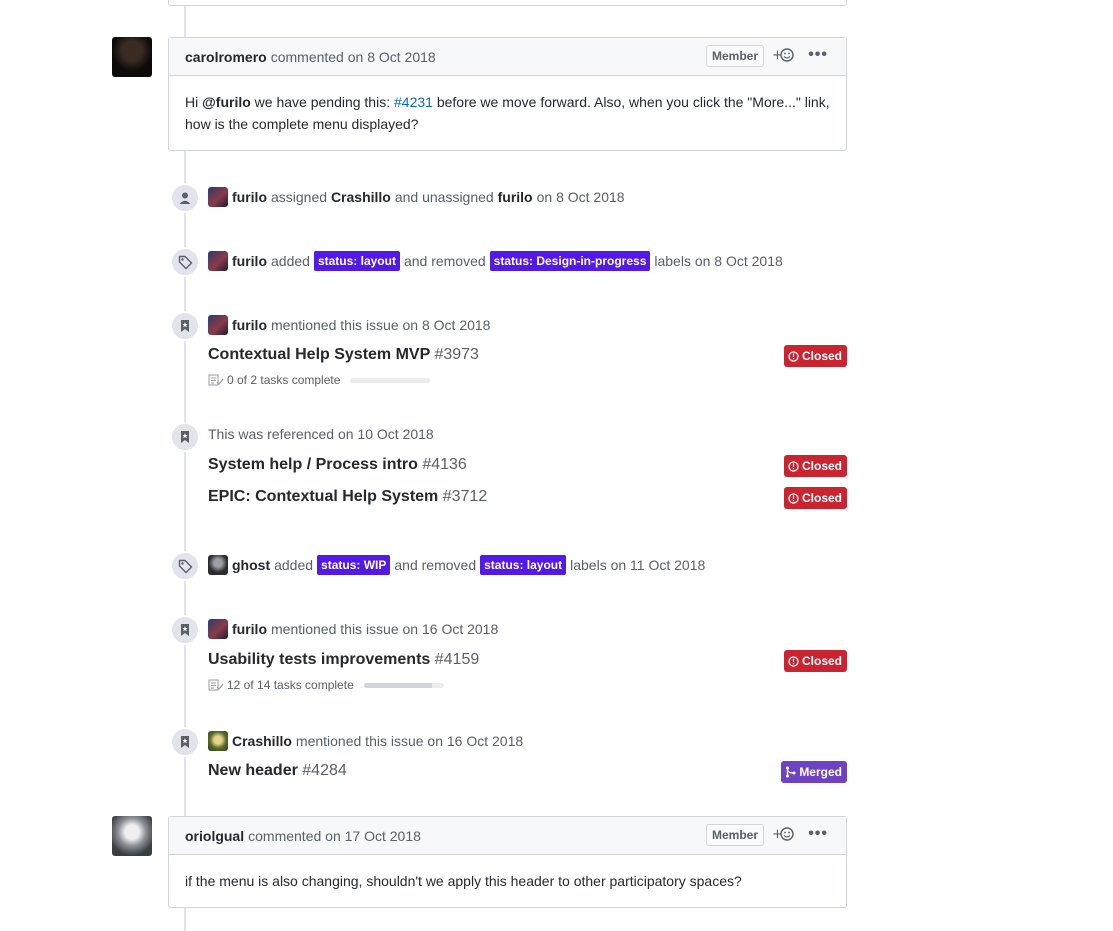 This screenshot has width=1113, height=931. Describe the element at coordinates (218, 565) in the screenshot. I see `avatar-ghost` at that location.